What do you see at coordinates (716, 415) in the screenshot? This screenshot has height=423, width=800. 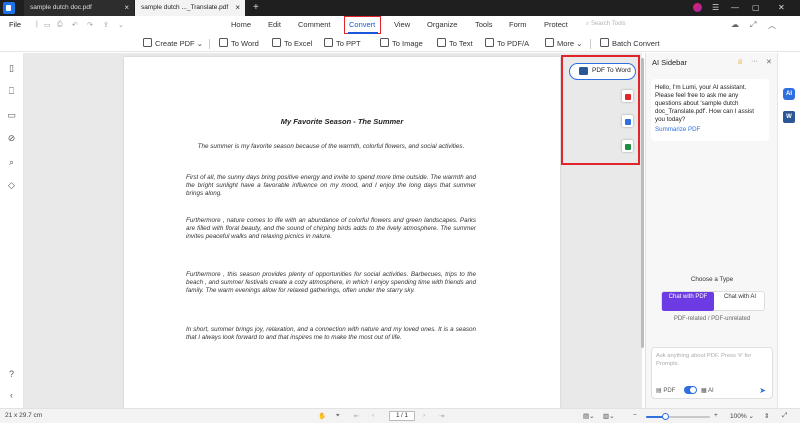 I see `zoom-in-icon: +` at bounding box center [716, 415].